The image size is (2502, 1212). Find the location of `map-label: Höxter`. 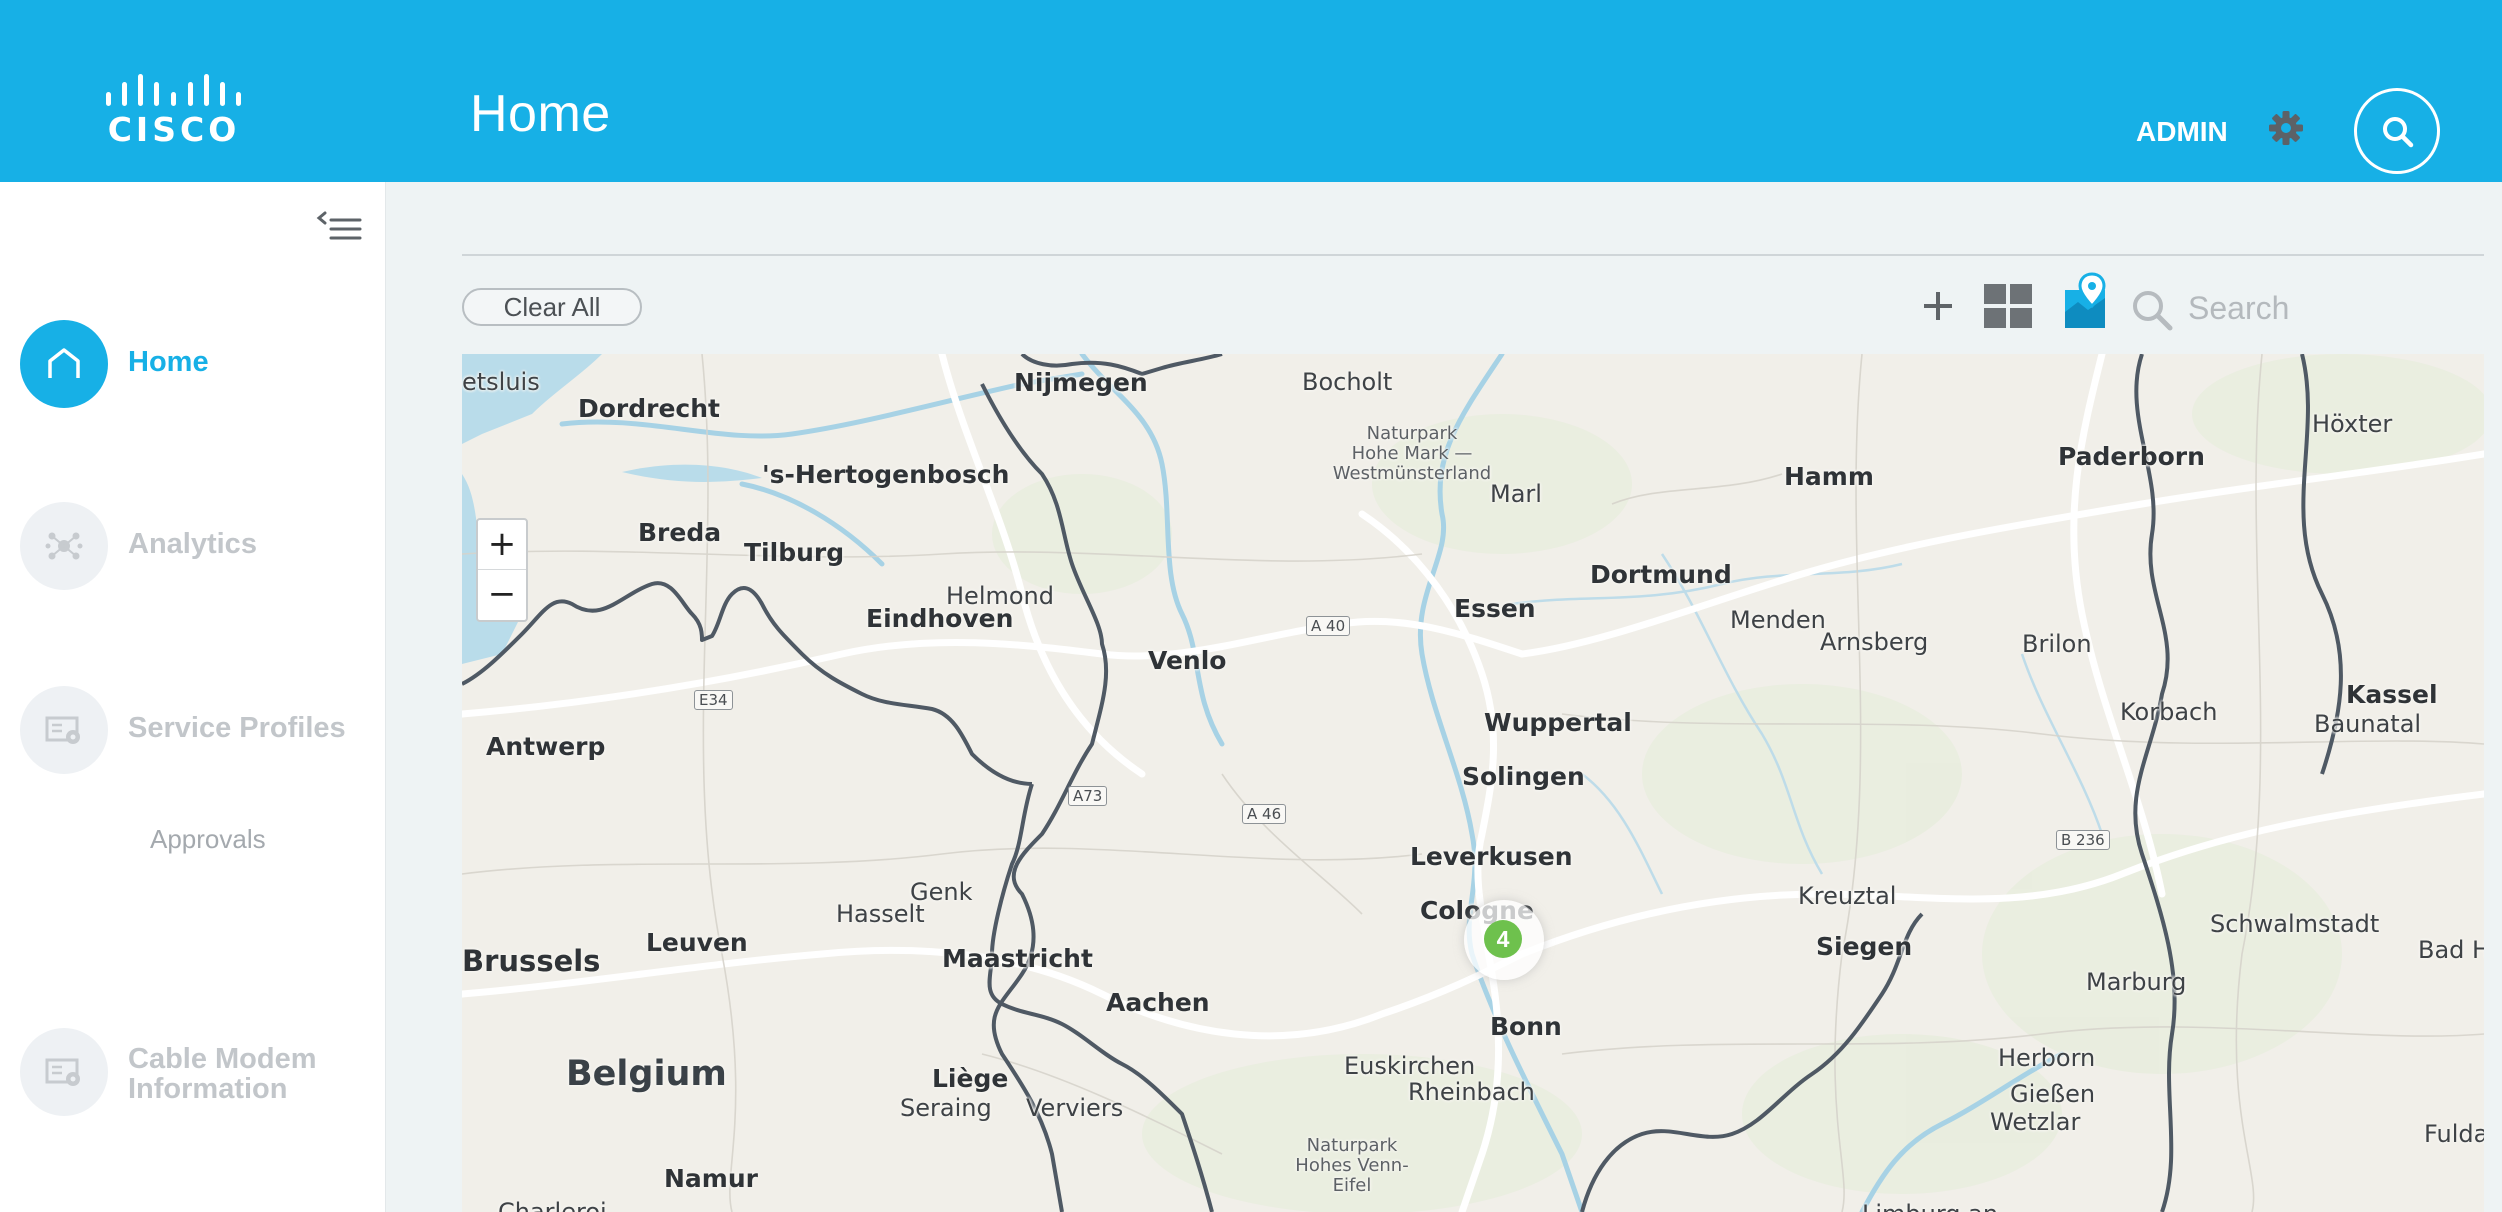

map-label: Höxter is located at coordinates (2352, 424).